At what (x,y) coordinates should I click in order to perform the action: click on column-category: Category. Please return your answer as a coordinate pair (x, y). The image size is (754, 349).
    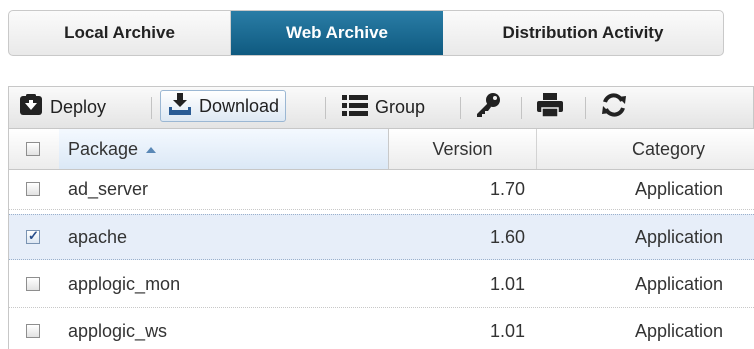
    Looking at the image, I should click on (645, 149).